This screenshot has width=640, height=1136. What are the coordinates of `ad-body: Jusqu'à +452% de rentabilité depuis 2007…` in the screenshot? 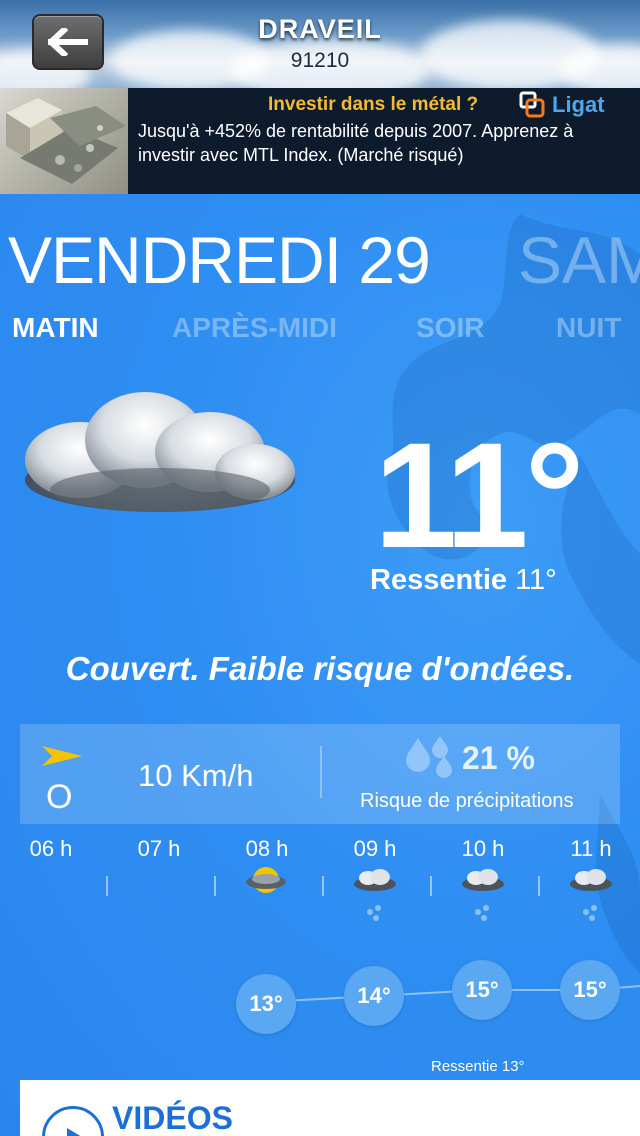 It's located at (378, 143).